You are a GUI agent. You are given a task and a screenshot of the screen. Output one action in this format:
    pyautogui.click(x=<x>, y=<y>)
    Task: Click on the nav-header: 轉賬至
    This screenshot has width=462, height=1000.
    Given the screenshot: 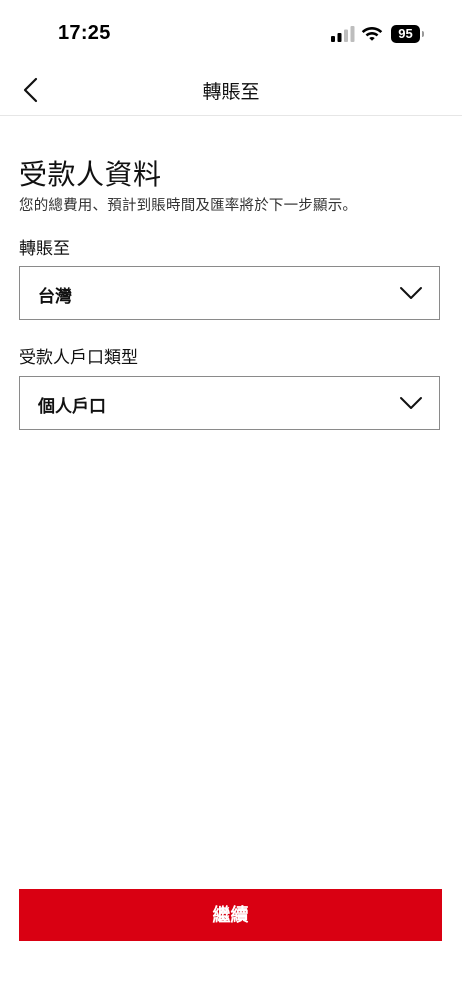 What is the action you would take?
    pyautogui.click(x=231, y=91)
    